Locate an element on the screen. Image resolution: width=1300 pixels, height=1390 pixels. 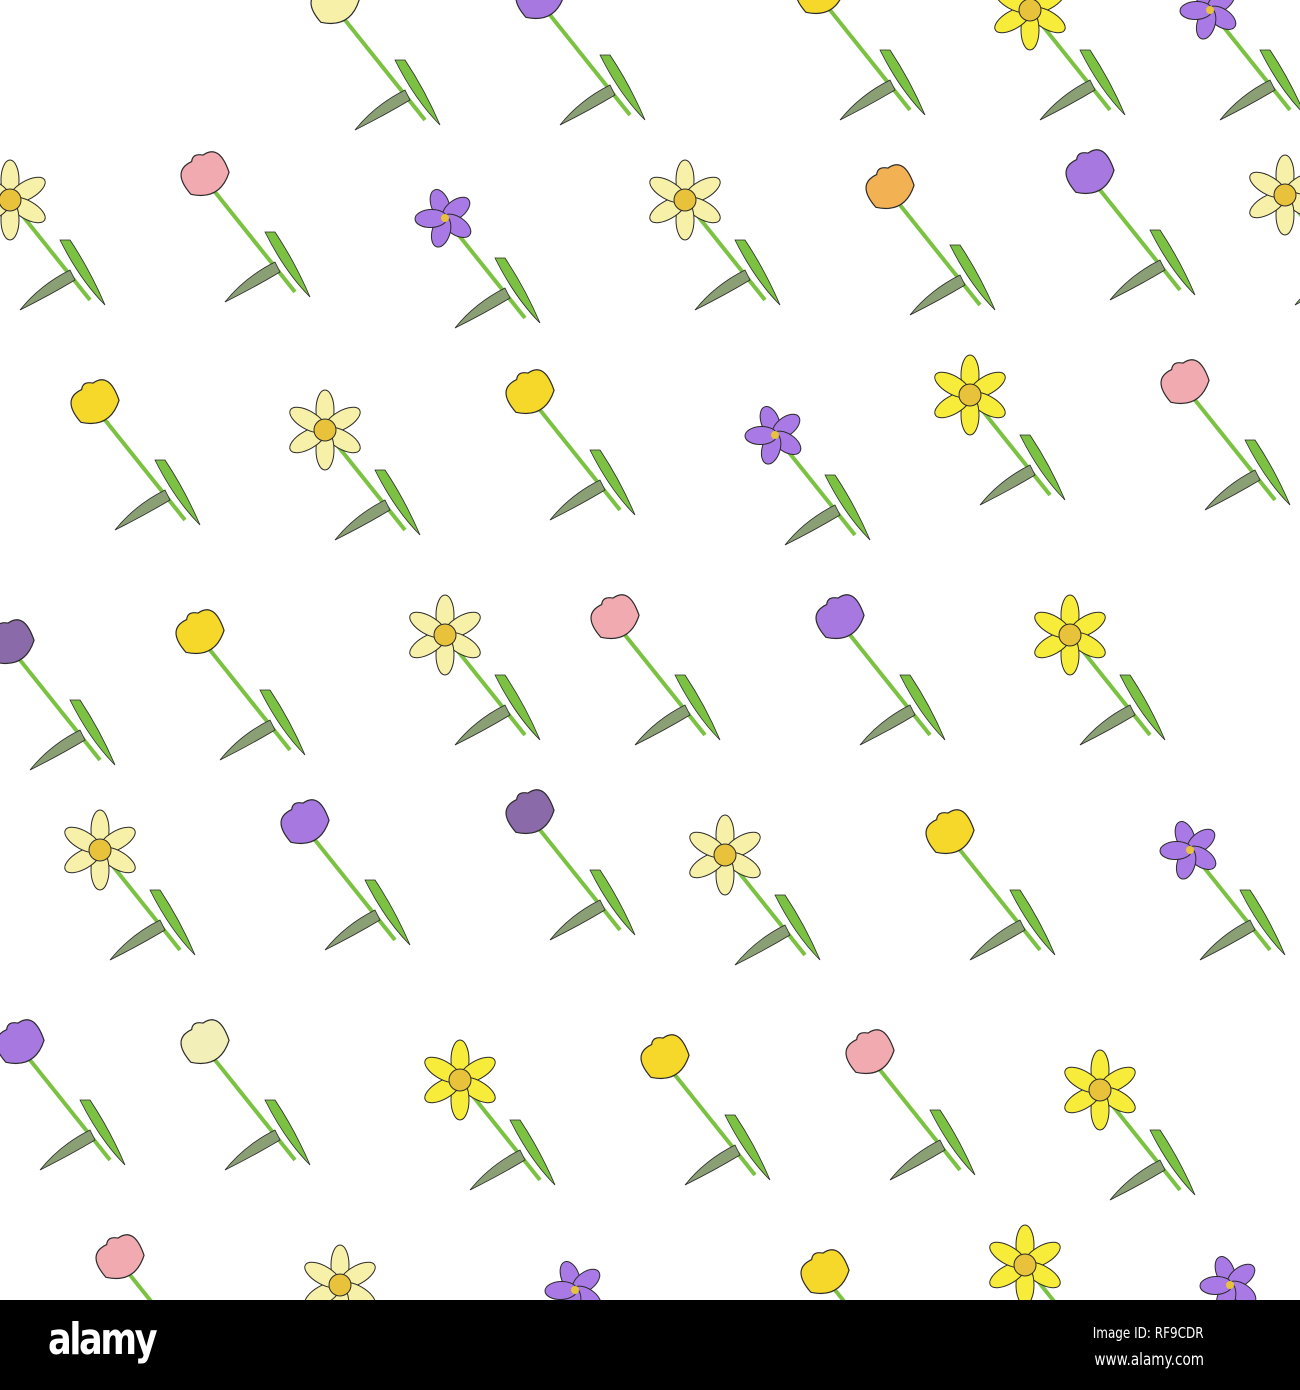
alamy-logo: alamy is located at coordinates (103, 1339).